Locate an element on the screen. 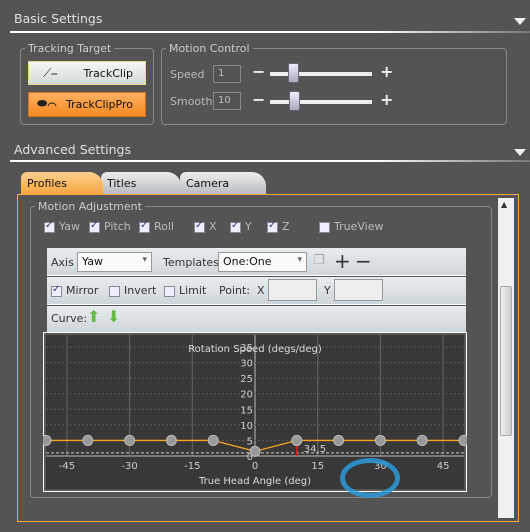  x-axis-label: True Head Angle (deg) is located at coordinates (254, 481).